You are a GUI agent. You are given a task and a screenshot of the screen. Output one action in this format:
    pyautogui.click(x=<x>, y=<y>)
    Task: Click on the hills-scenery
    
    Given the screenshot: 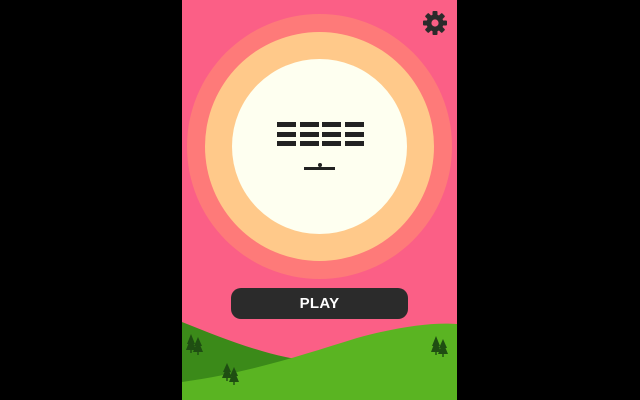 What is the action you would take?
    pyautogui.click(x=319, y=361)
    